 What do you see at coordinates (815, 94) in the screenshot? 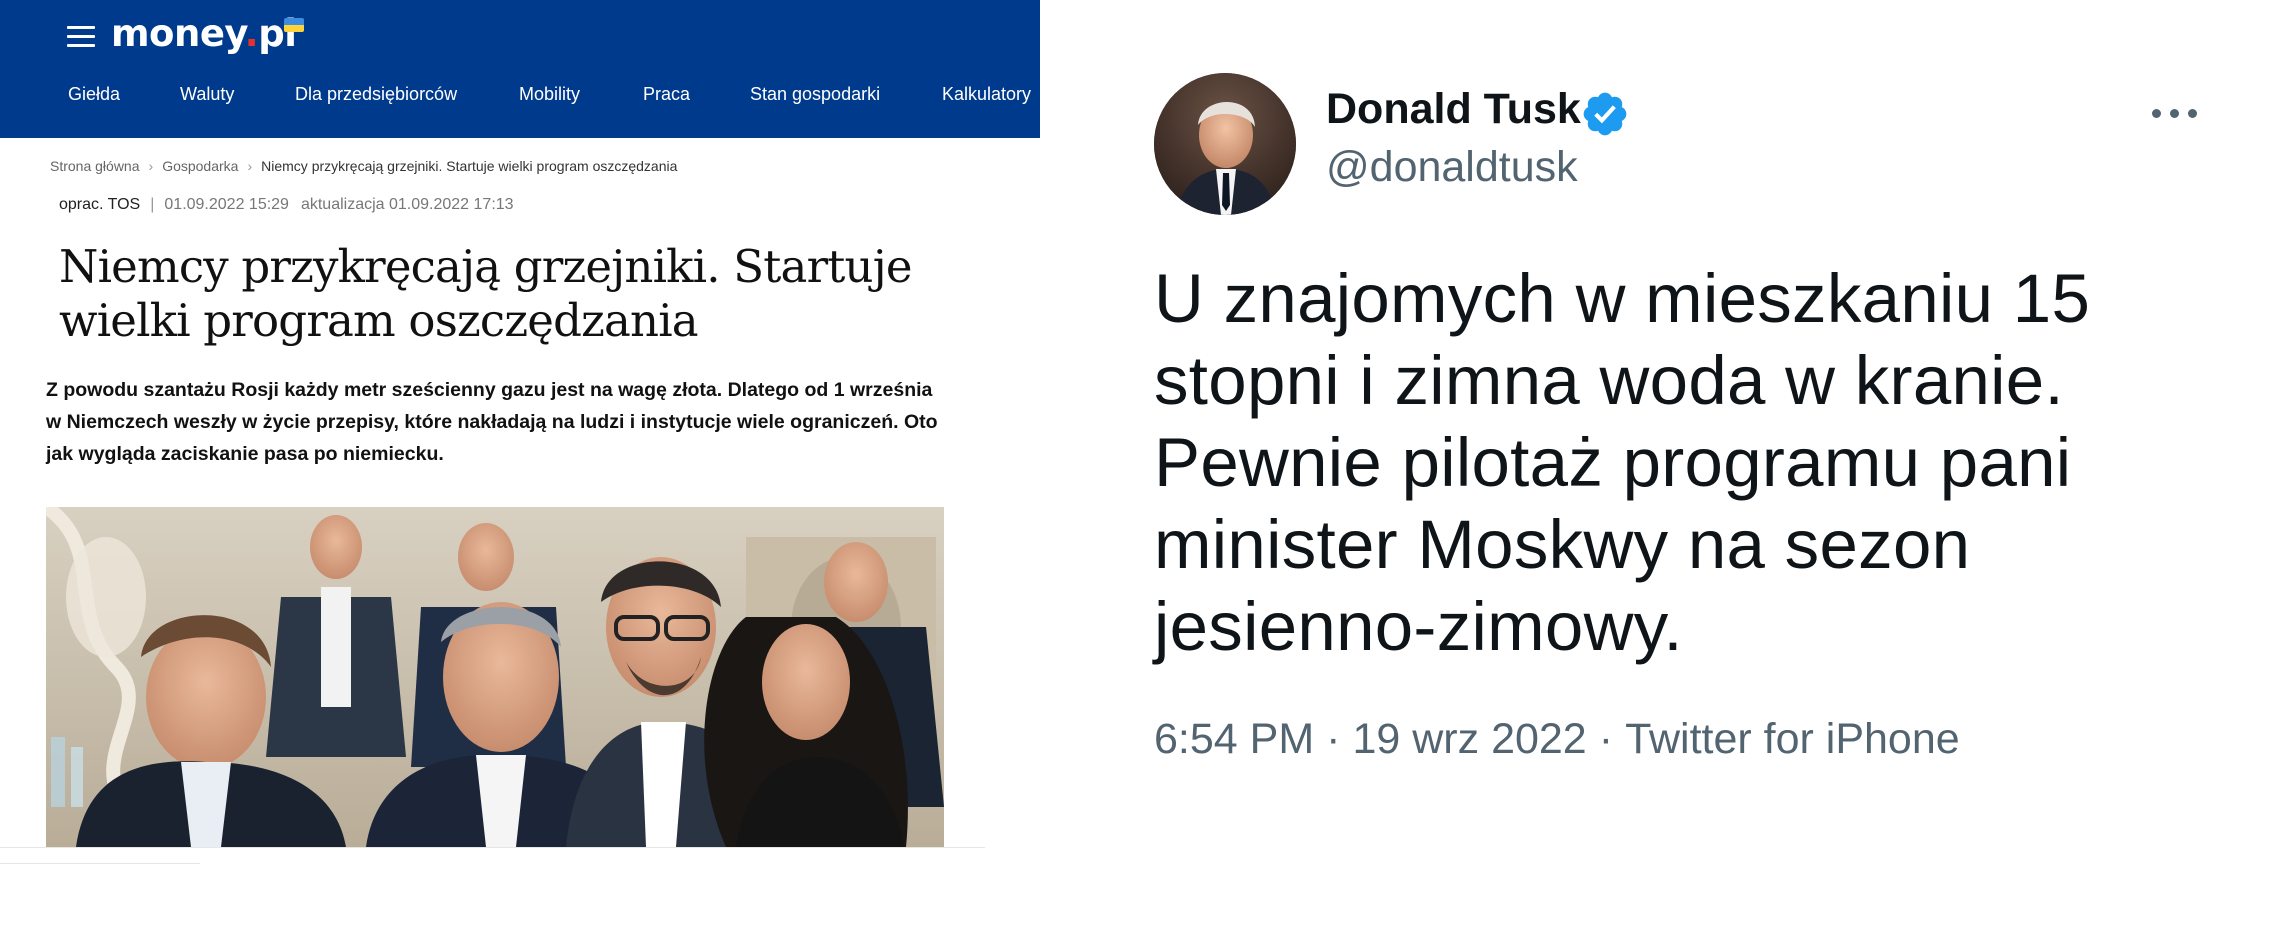
I see `nav-item-stan-gospodarki: Stan gospodarki` at bounding box center [815, 94].